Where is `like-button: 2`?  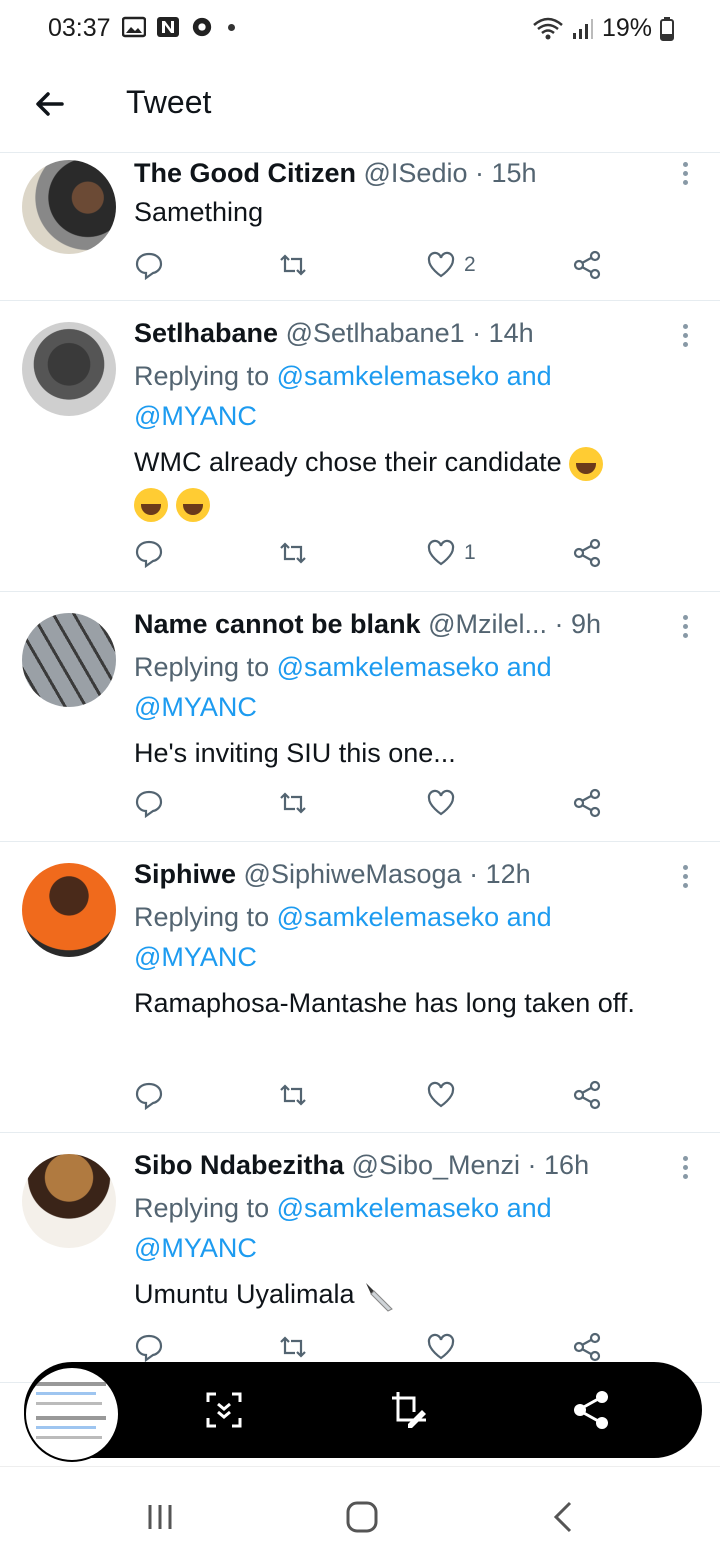 like-button: 2 is located at coordinates (451, 265).